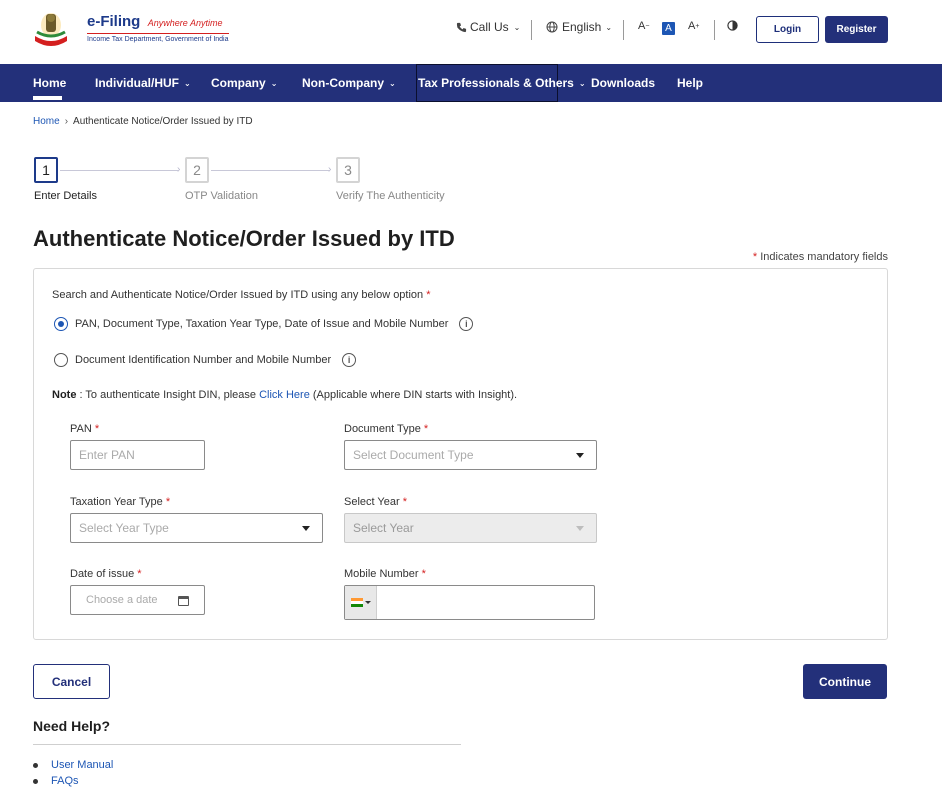 This screenshot has width=942, height=798. What do you see at coordinates (137, 455) in the screenshot?
I see `pan-input: Enter PAN` at bounding box center [137, 455].